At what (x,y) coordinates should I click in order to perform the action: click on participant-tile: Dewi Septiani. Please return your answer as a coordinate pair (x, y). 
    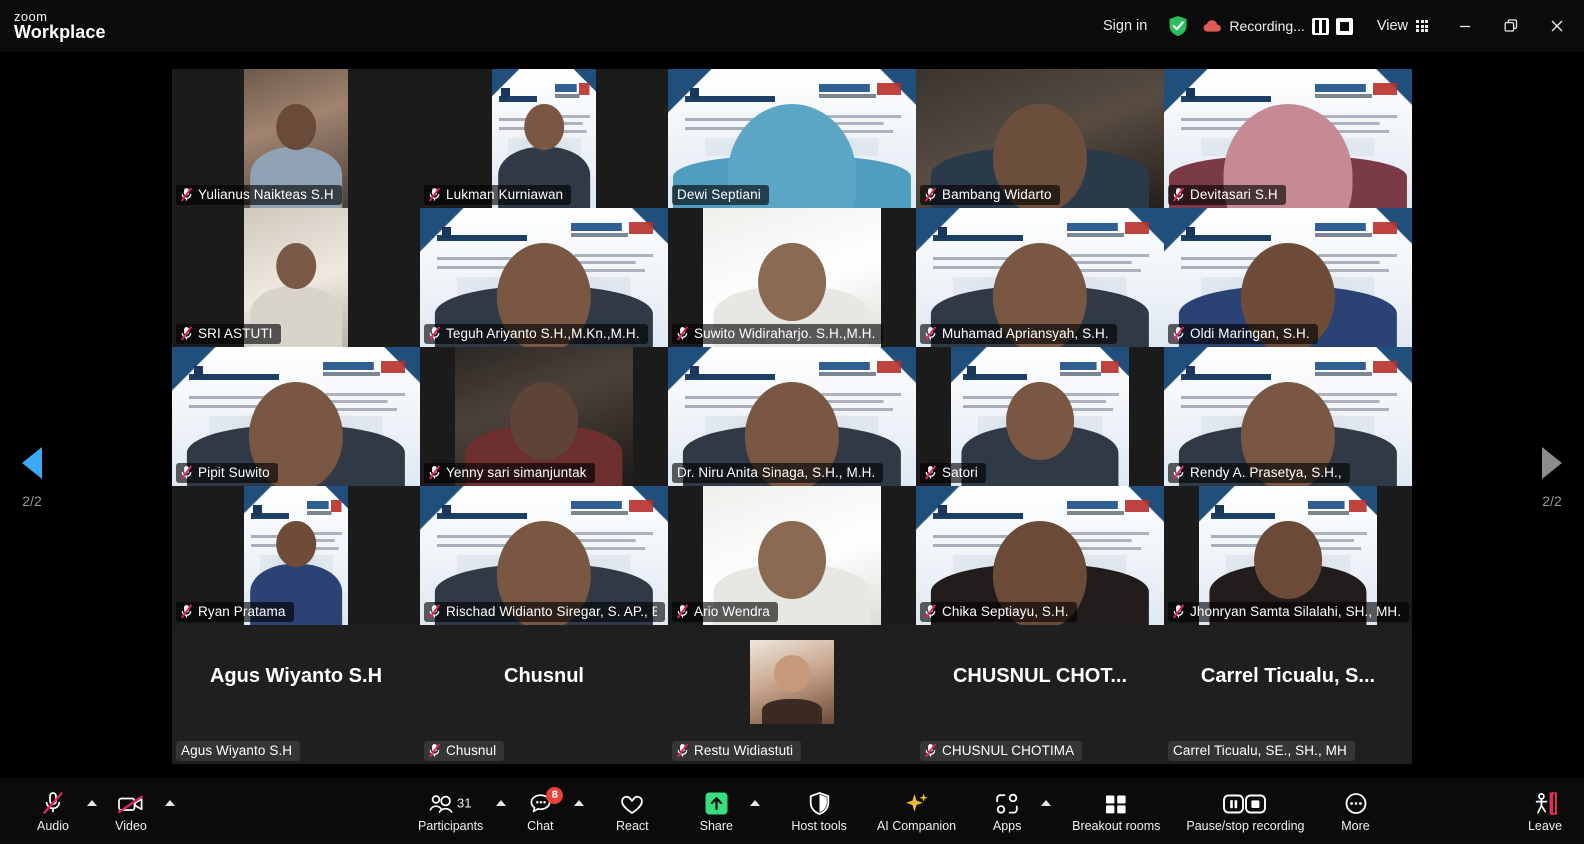
    Looking at the image, I should click on (792, 138).